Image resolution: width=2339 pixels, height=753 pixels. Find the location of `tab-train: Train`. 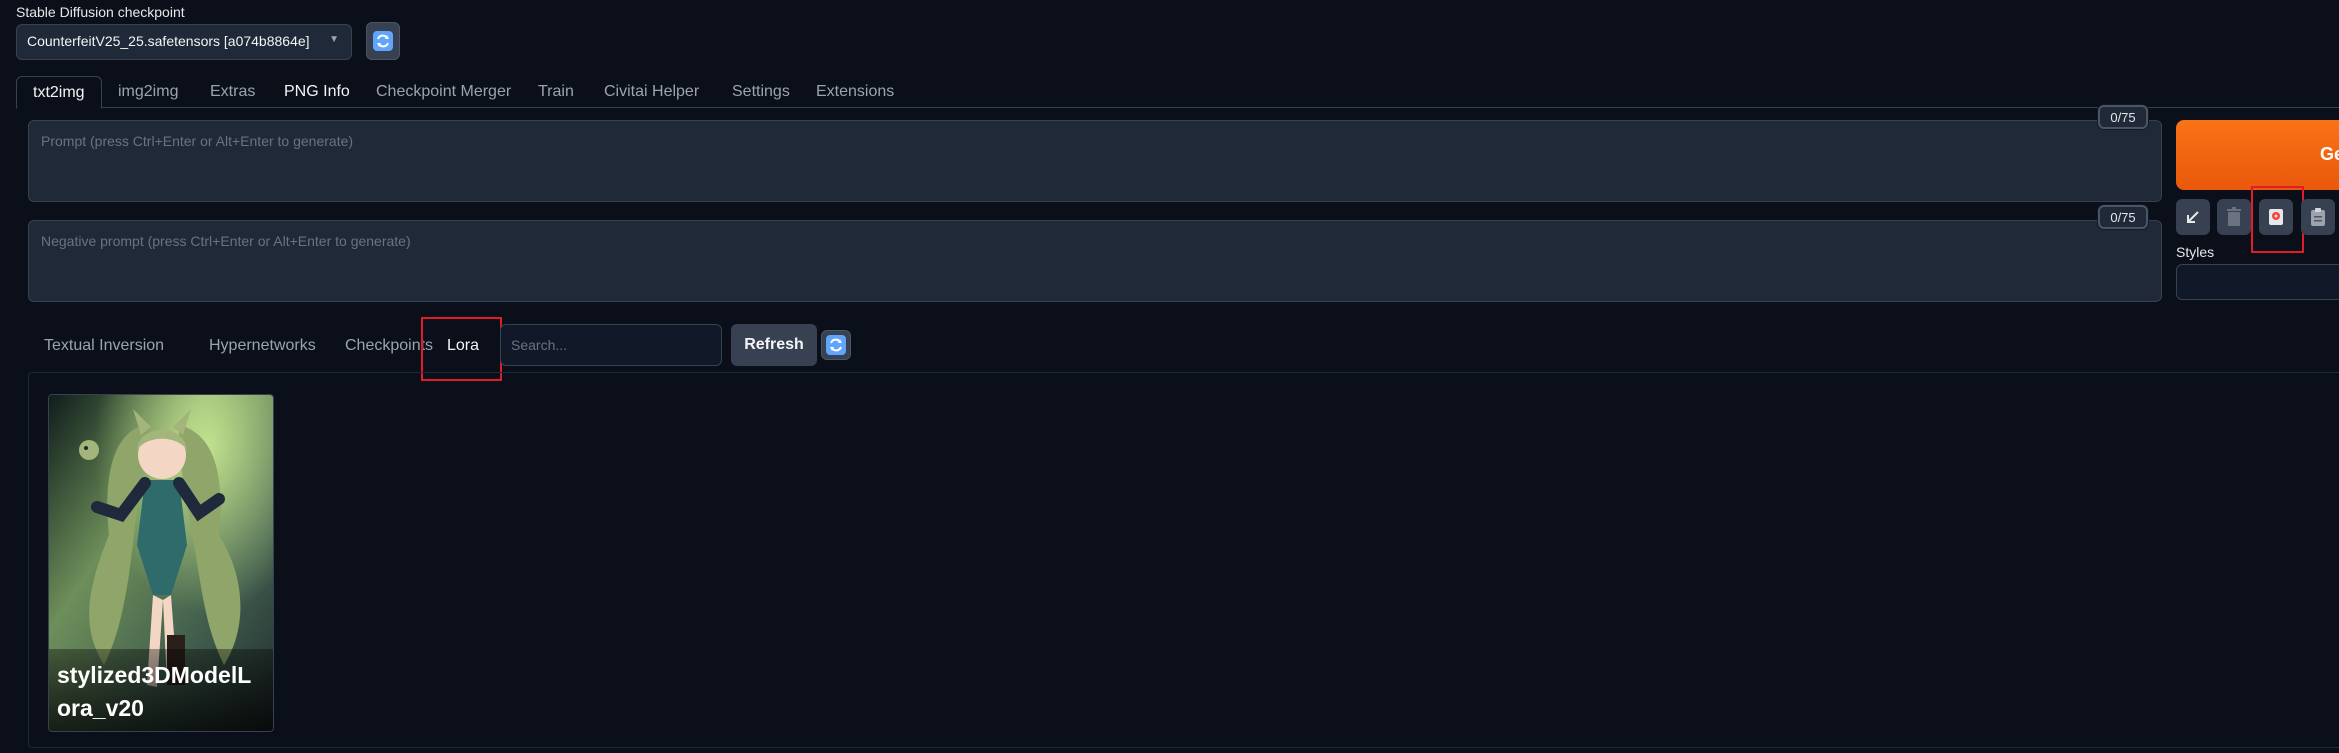

tab-train: Train is located at coordinates (556, 92).